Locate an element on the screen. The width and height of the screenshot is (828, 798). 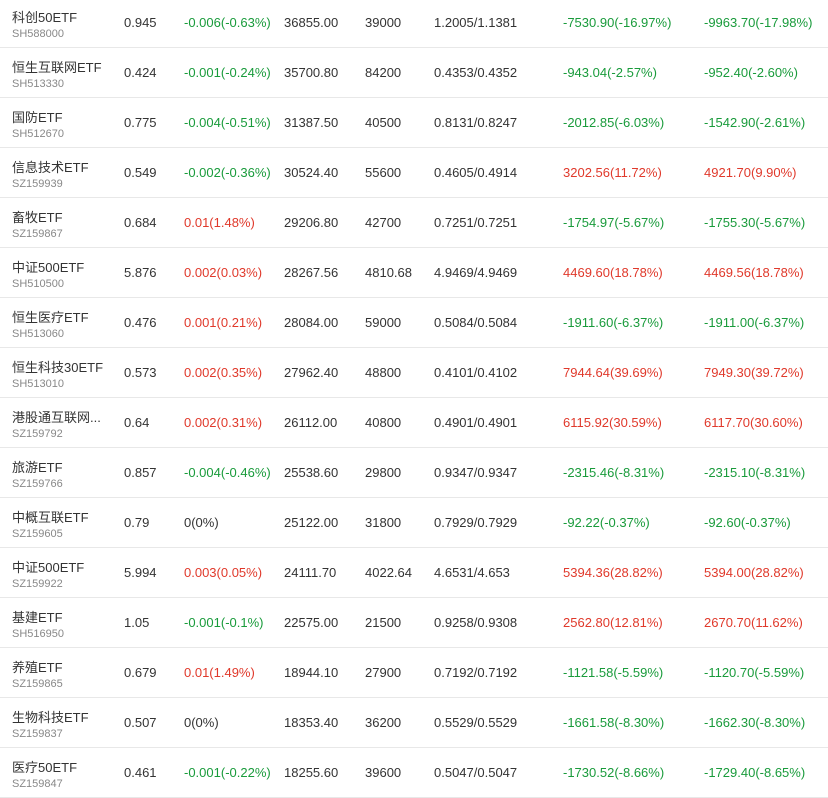
fund-name: 恒生医疗ETF is located at coordinates (50, 316).